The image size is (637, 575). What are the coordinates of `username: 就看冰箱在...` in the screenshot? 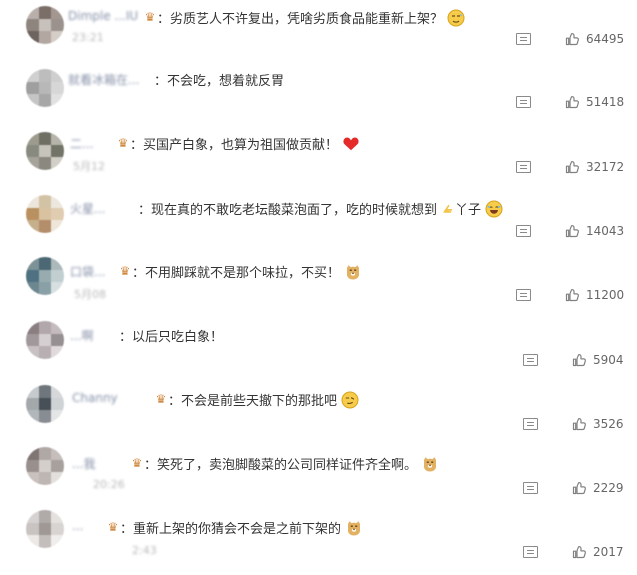 It's located at (103, 79).